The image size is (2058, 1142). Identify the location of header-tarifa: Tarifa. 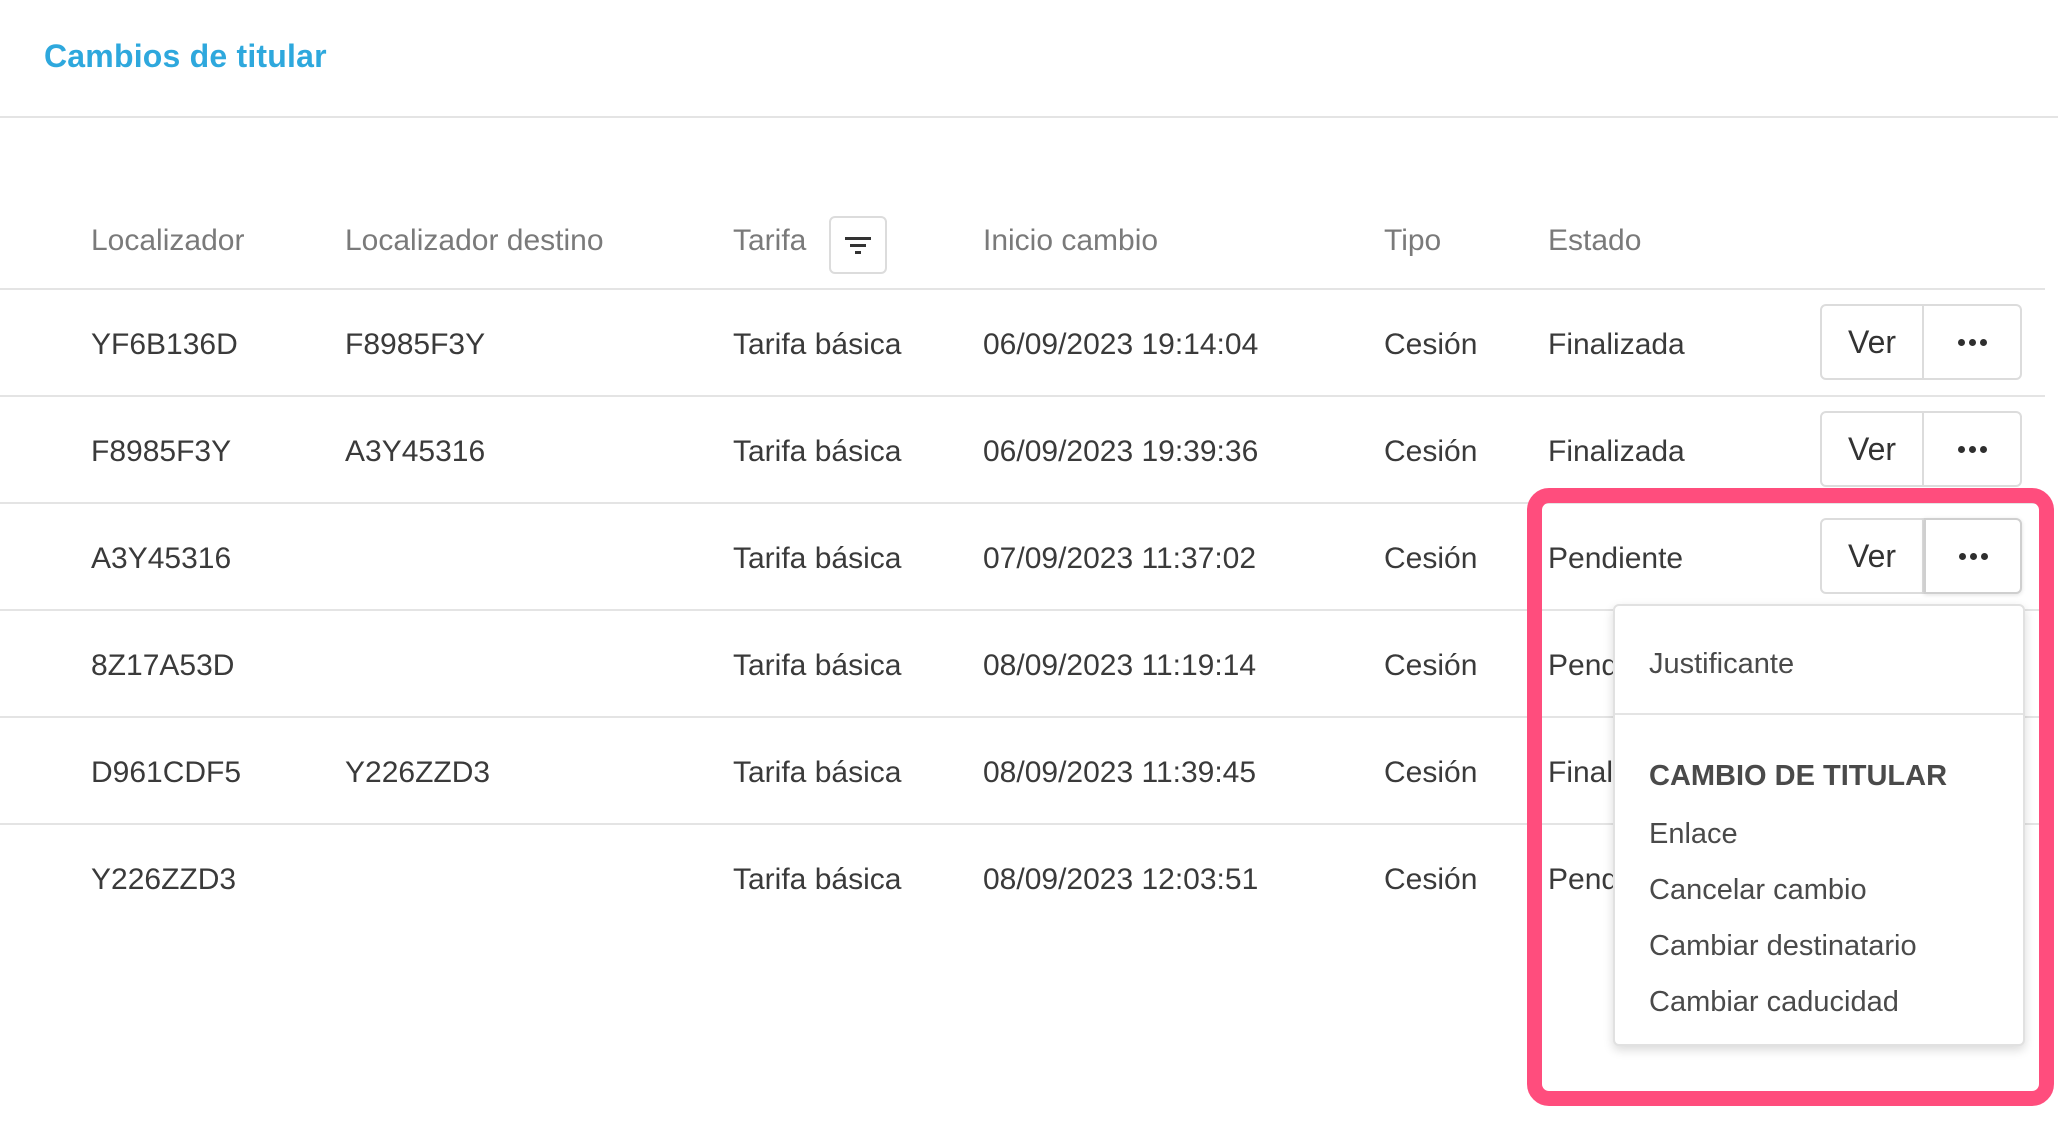
(769, 241).